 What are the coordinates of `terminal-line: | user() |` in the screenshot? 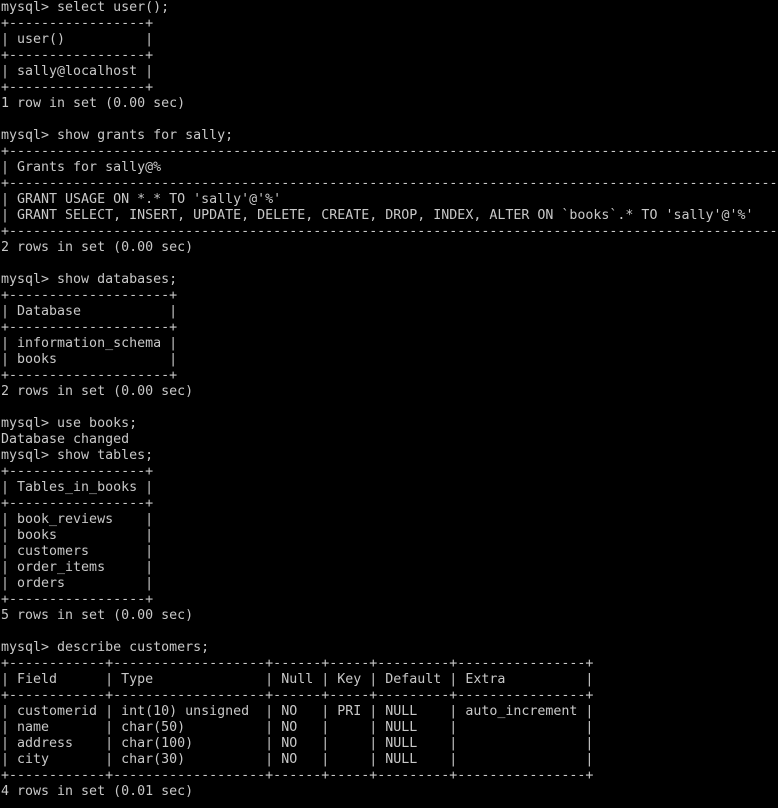 It's located at (77, 39).